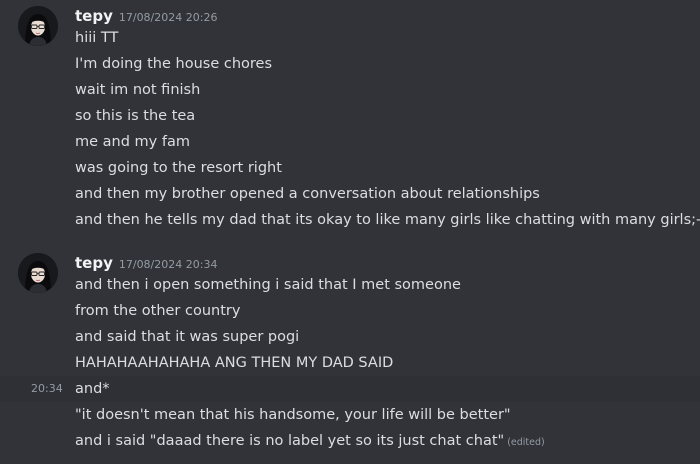 The width and height of the screenshot is (700, 464). What do you see at coordinates (350, 337) in the screenshot?
I see `message-line: and said that it was super pogi` at bounding box center [350, 337].